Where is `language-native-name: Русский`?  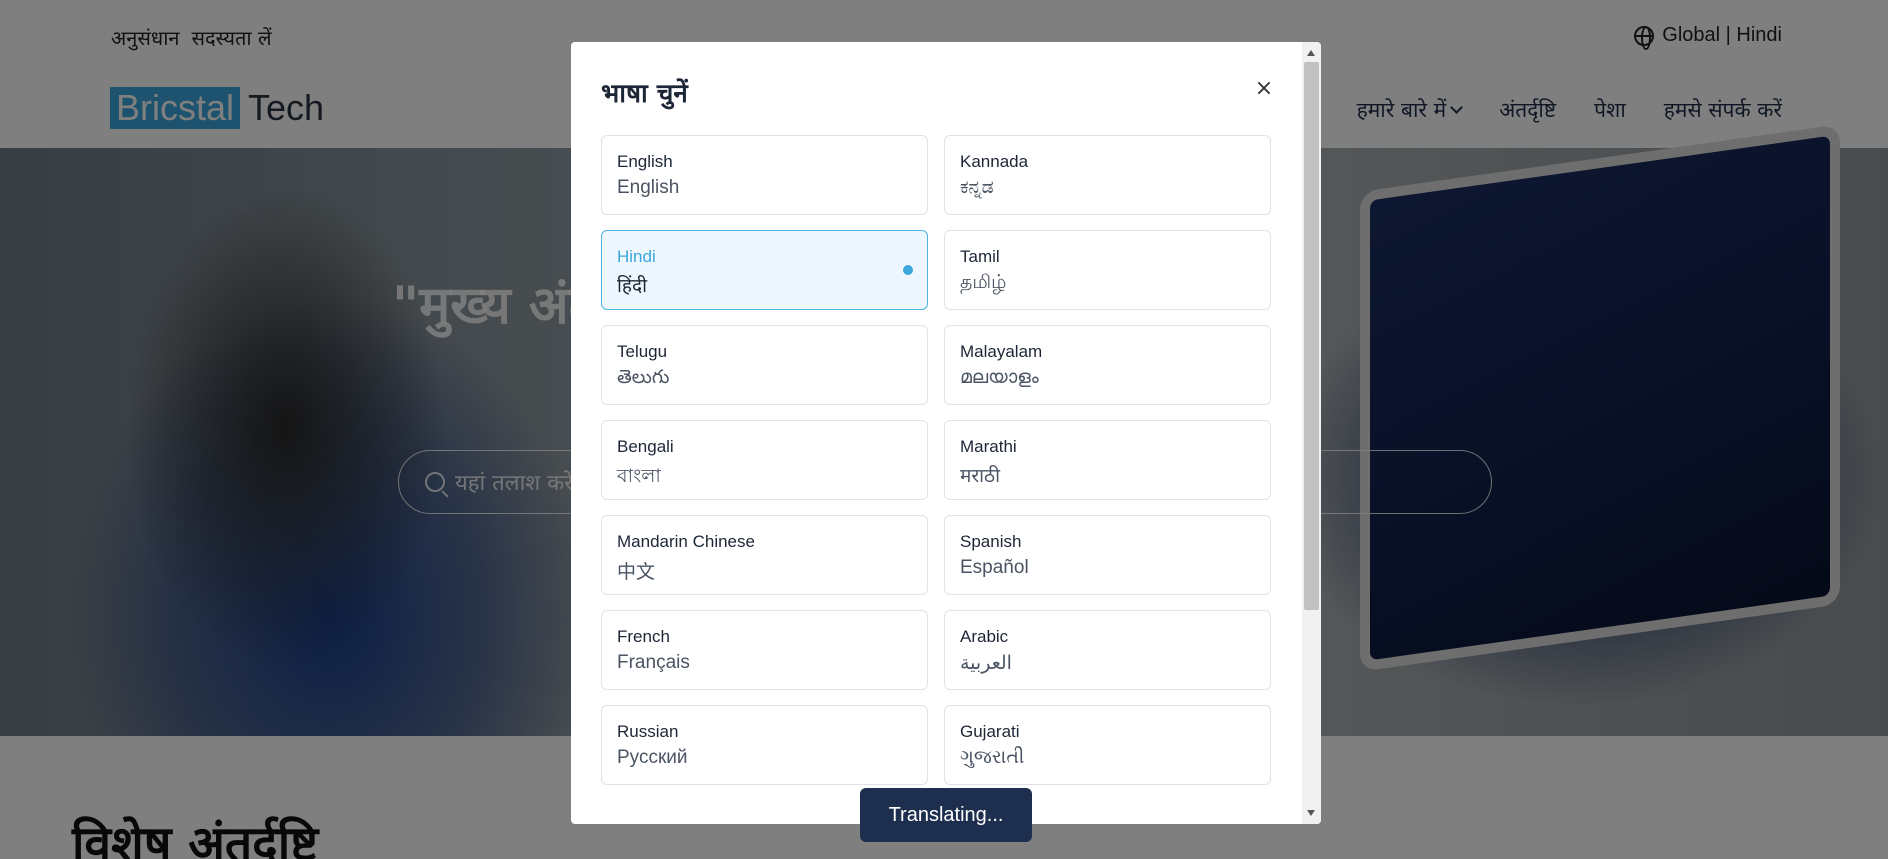
language-native-name: Русский is located at coordinates (652, 757).